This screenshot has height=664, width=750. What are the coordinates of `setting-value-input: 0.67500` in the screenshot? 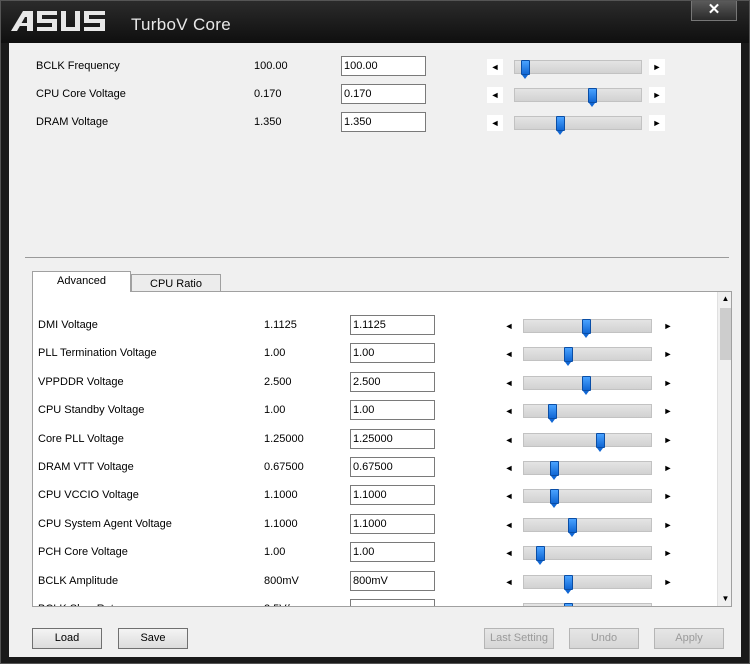 It's located at (392, 467).